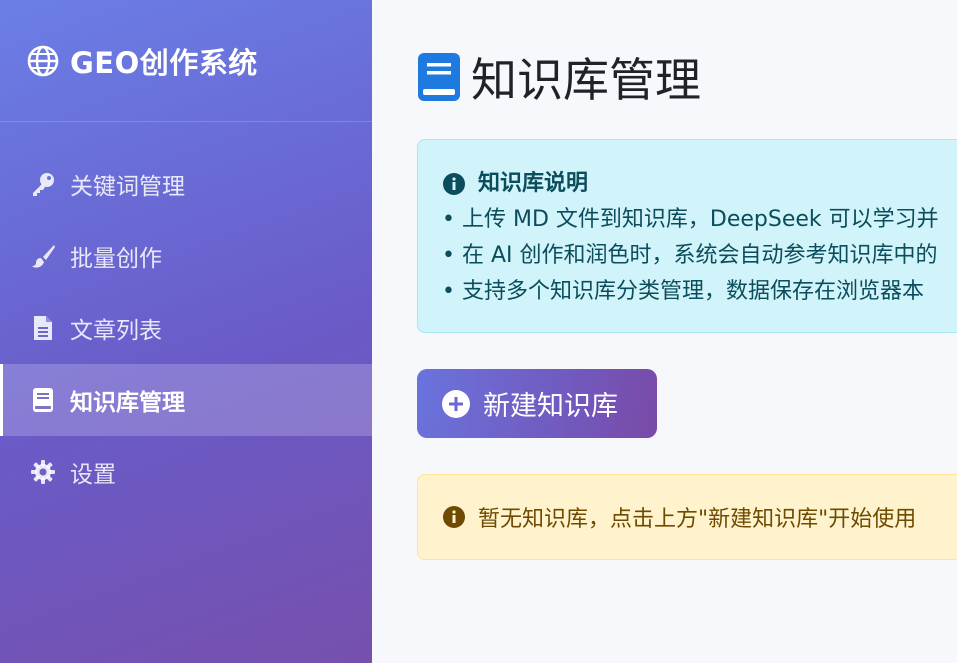  What do you see at coordinates (186, 472) in the screenshot?
I see `sidebar-item-settings: 设置` at bounding box center [186, 472].